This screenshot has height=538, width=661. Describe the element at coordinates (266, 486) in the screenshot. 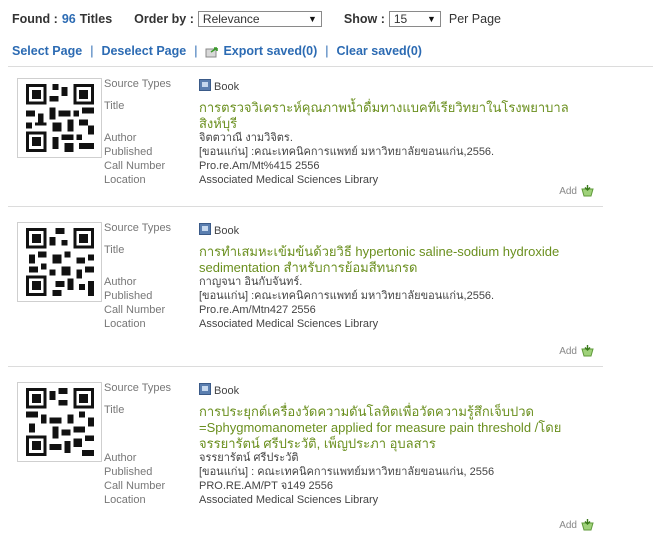

I see `call-number-value: PRO.RE.AM/PT จ149 2556` at that location.